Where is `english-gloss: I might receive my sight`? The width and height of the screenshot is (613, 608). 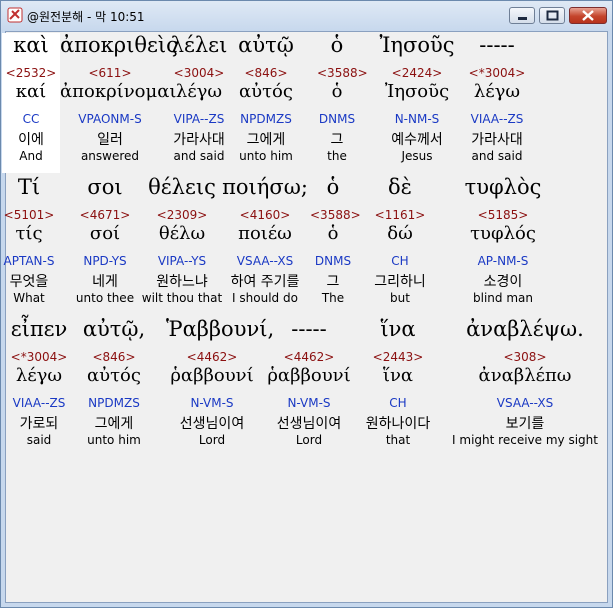 english-gloss: I might receive my sight is located at coordinates (525, 440).